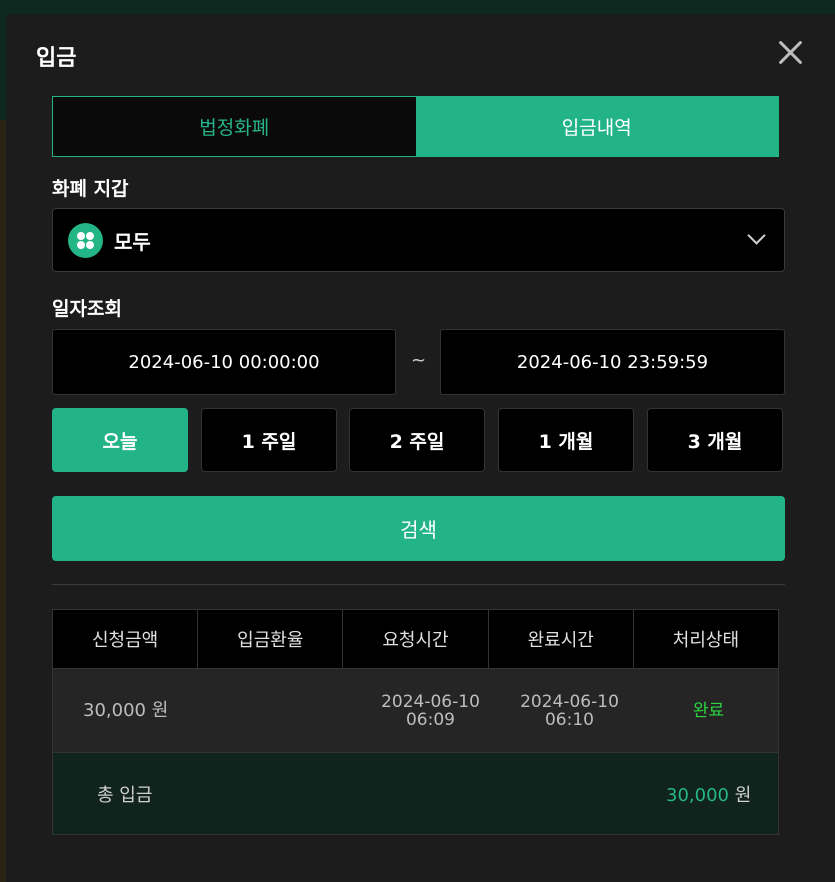  What do you see at coordinates (291, 710) in the screenshot?
I see `cell-rate` at bounding box center [291, 710].